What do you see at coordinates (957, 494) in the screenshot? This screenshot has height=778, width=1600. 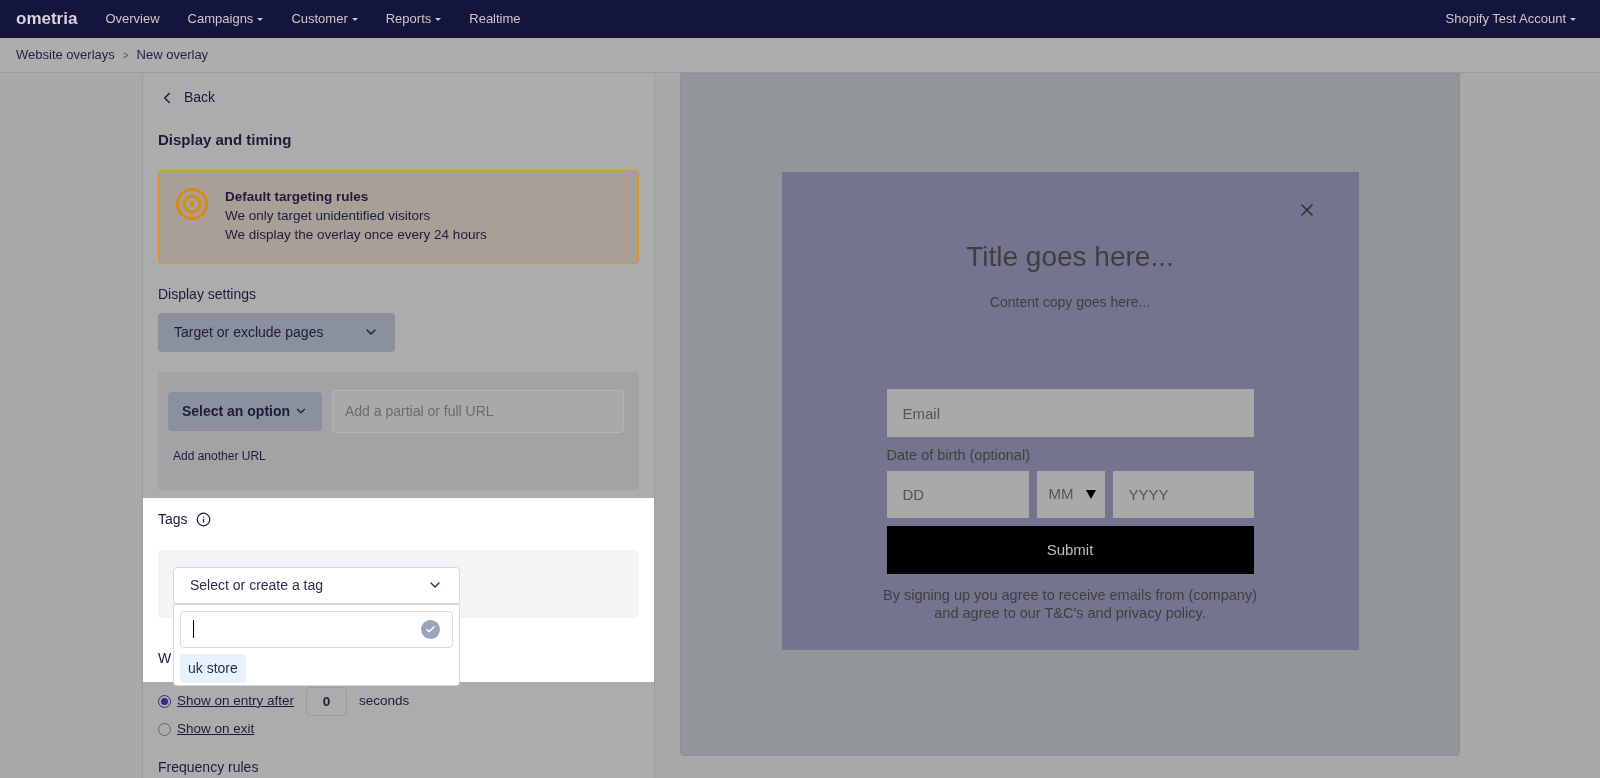 I see `day-field: DD` at bounding box center [957, 494].